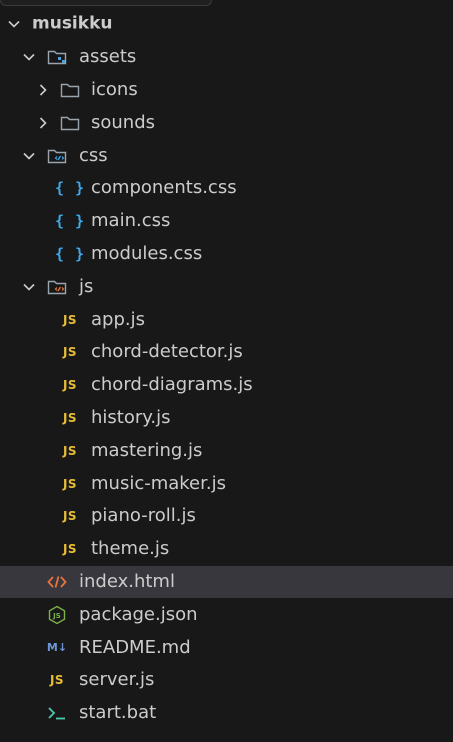  I want to click on tree-item-label: assets, so click(108, 57).